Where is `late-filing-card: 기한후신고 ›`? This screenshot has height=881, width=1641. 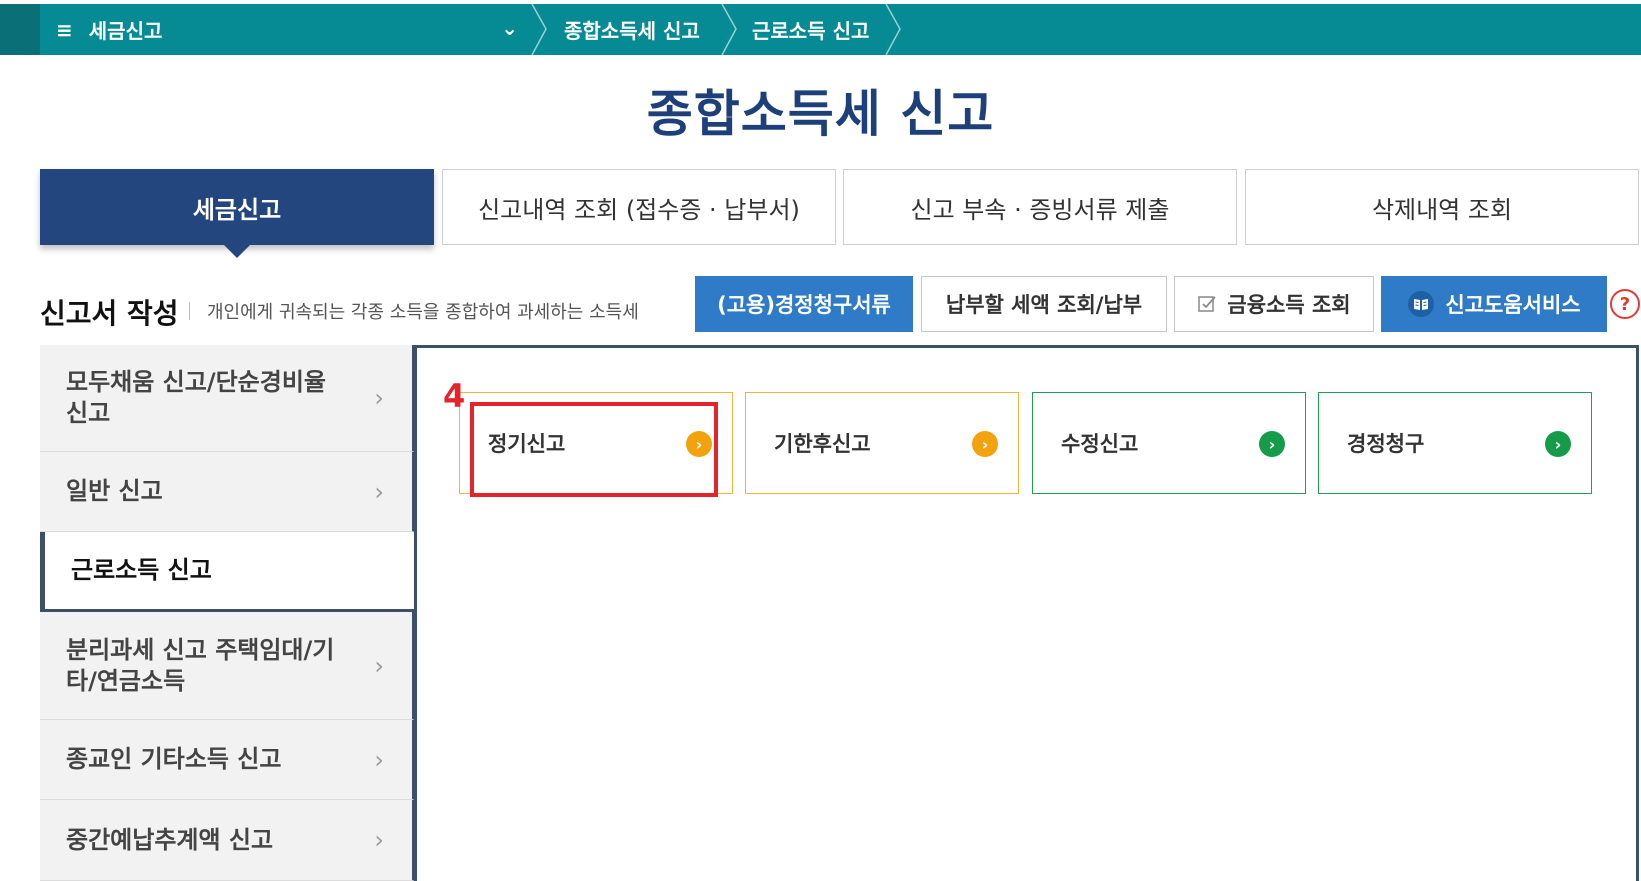 late-filing-card: 기한후신고 › is located at coordinates (882, 443).